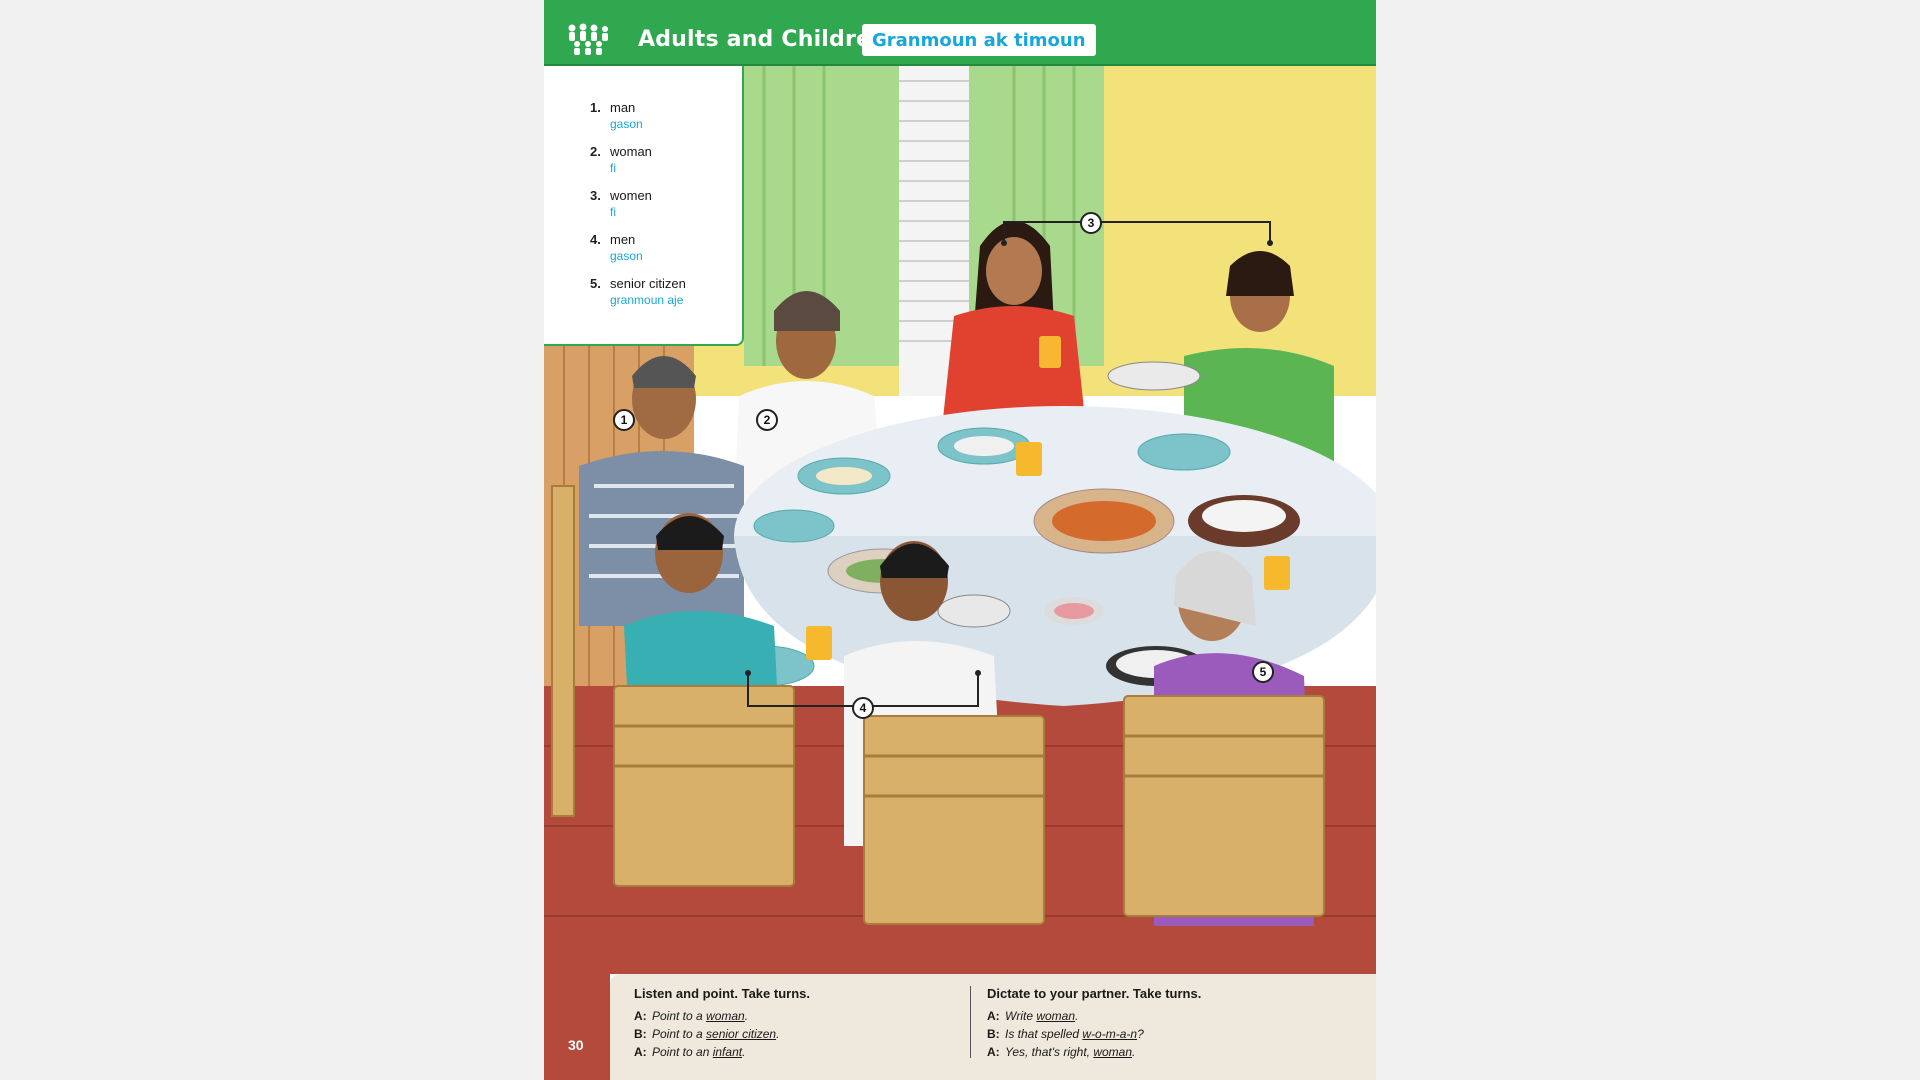  I want to click on translation-badge: Granmoun ak timoun, so click(979, 40).